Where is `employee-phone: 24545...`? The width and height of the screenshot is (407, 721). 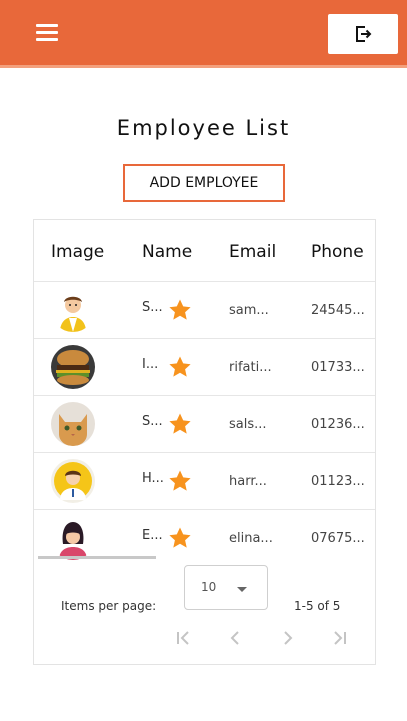
employee-phone: 24545... is located at coordinates (338, 310).